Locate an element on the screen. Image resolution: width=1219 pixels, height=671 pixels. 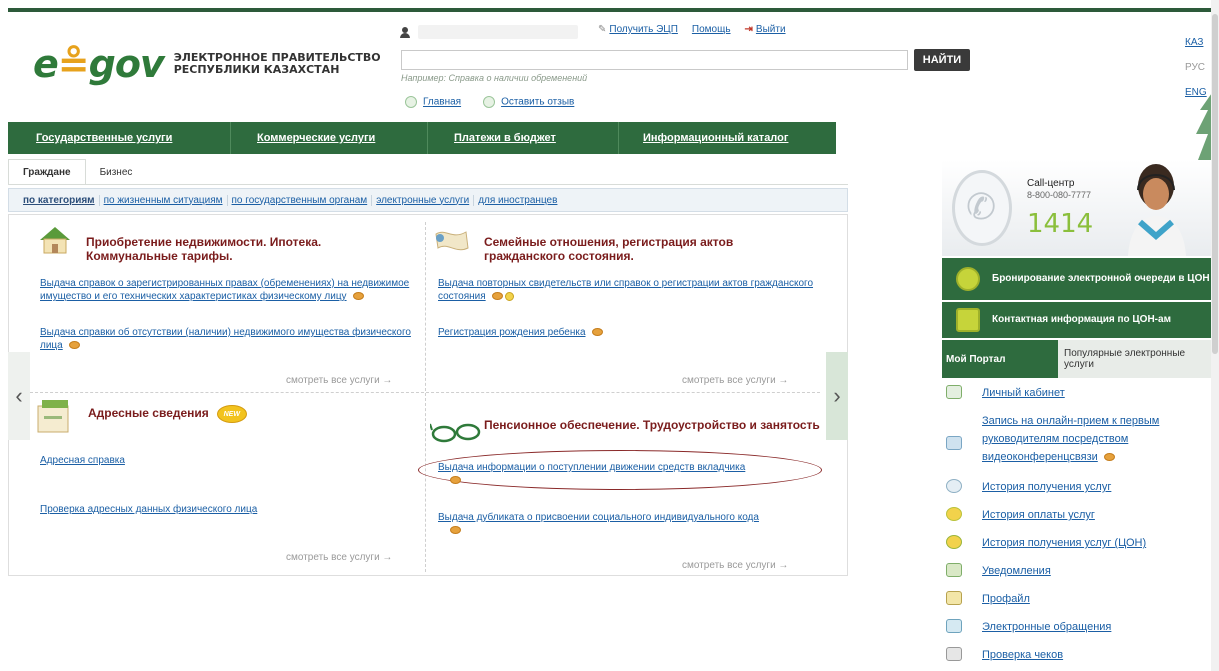
new-badge: NEW is located at coordinates (231, 414).